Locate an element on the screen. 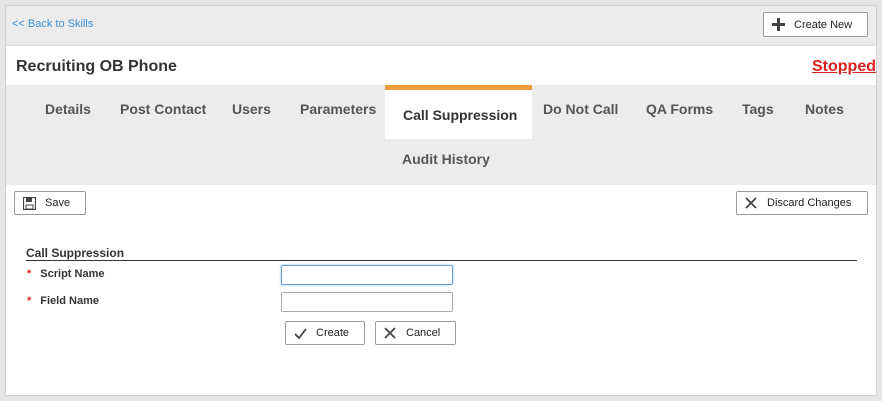 The height and width of the screenshot is (401, 882). script-name-input is located at coordinates (367, 275).